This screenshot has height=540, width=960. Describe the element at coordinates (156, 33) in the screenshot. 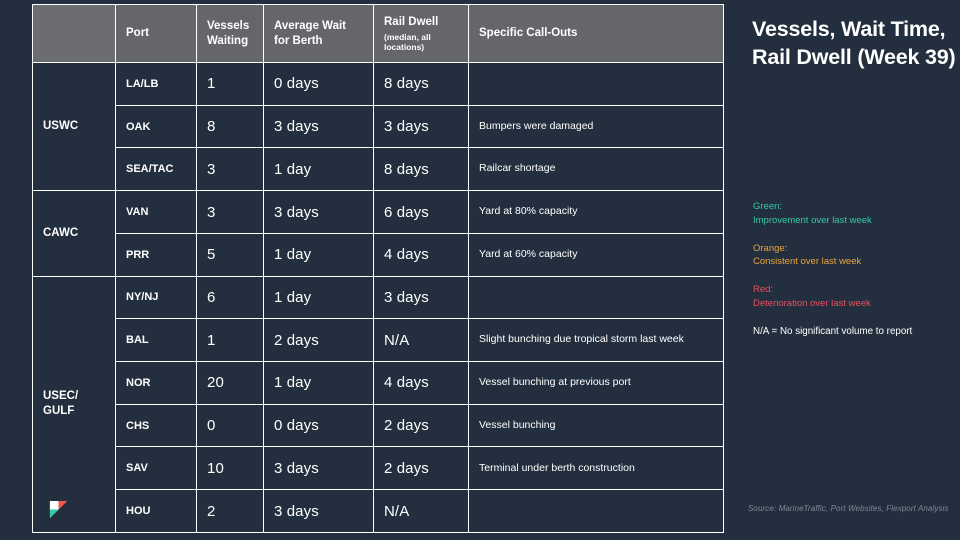

I see `header-cell-port: Port` at that location.